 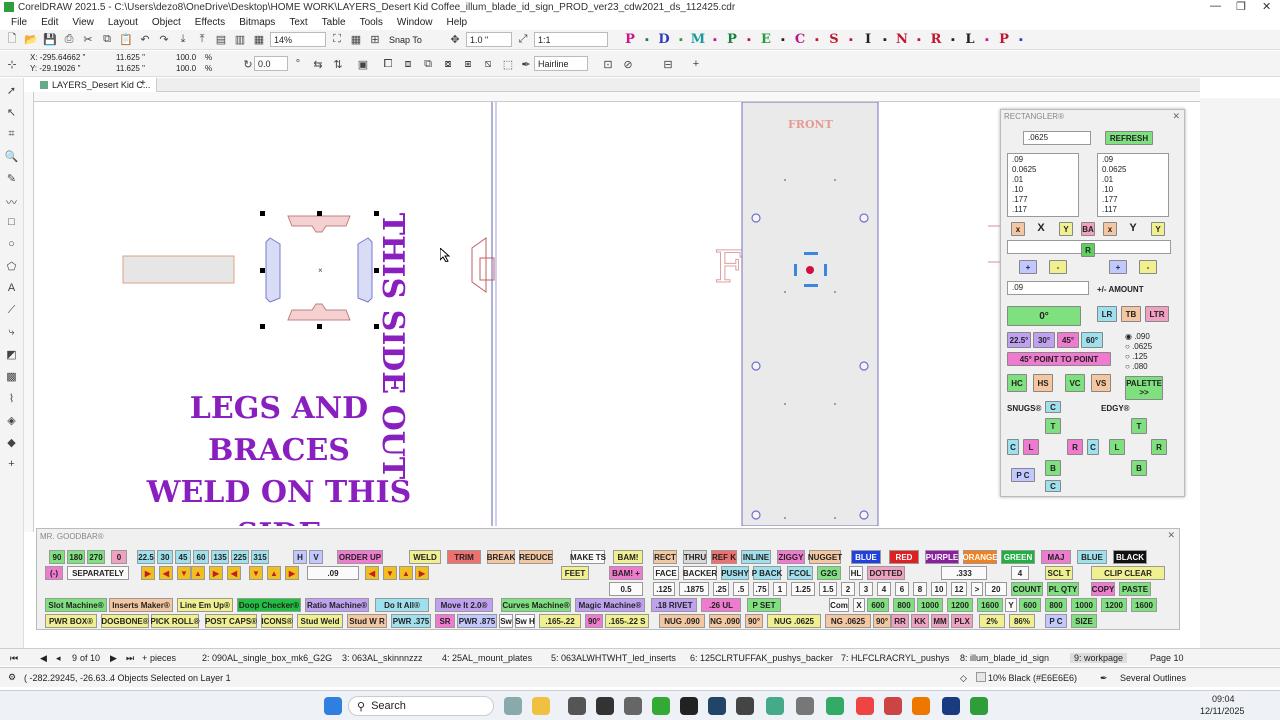 I want to click on arrow-button-icon: ▲, so click(x=198, y=573).